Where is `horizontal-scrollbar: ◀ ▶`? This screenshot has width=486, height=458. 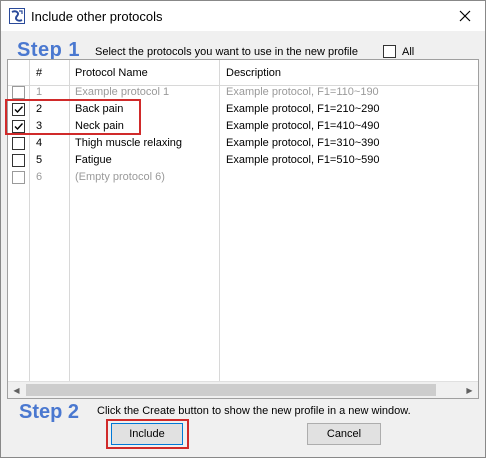
horizontal-scrollbar: ◀ ▶ is located at coordinates (243, 389).